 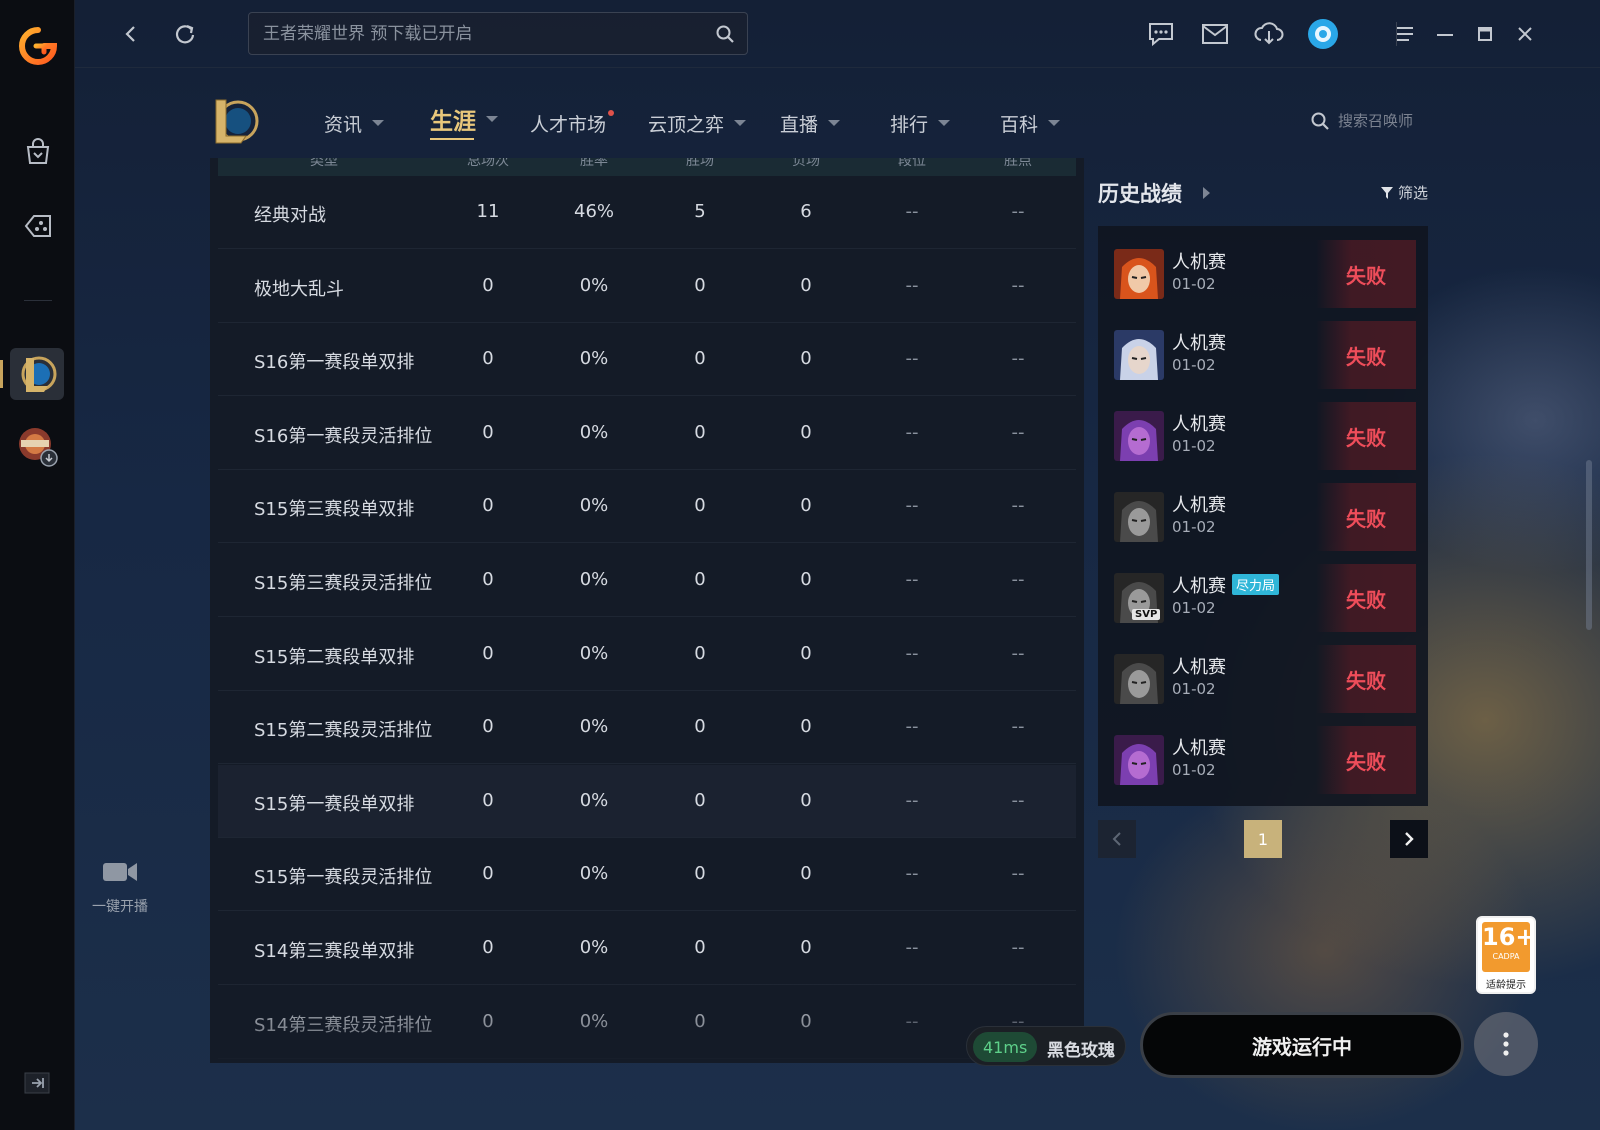 What do you see at coordinates (810, 123) in the screenshot?
I see `nav-tab-live: 直播` at bounding box center [810, 123].